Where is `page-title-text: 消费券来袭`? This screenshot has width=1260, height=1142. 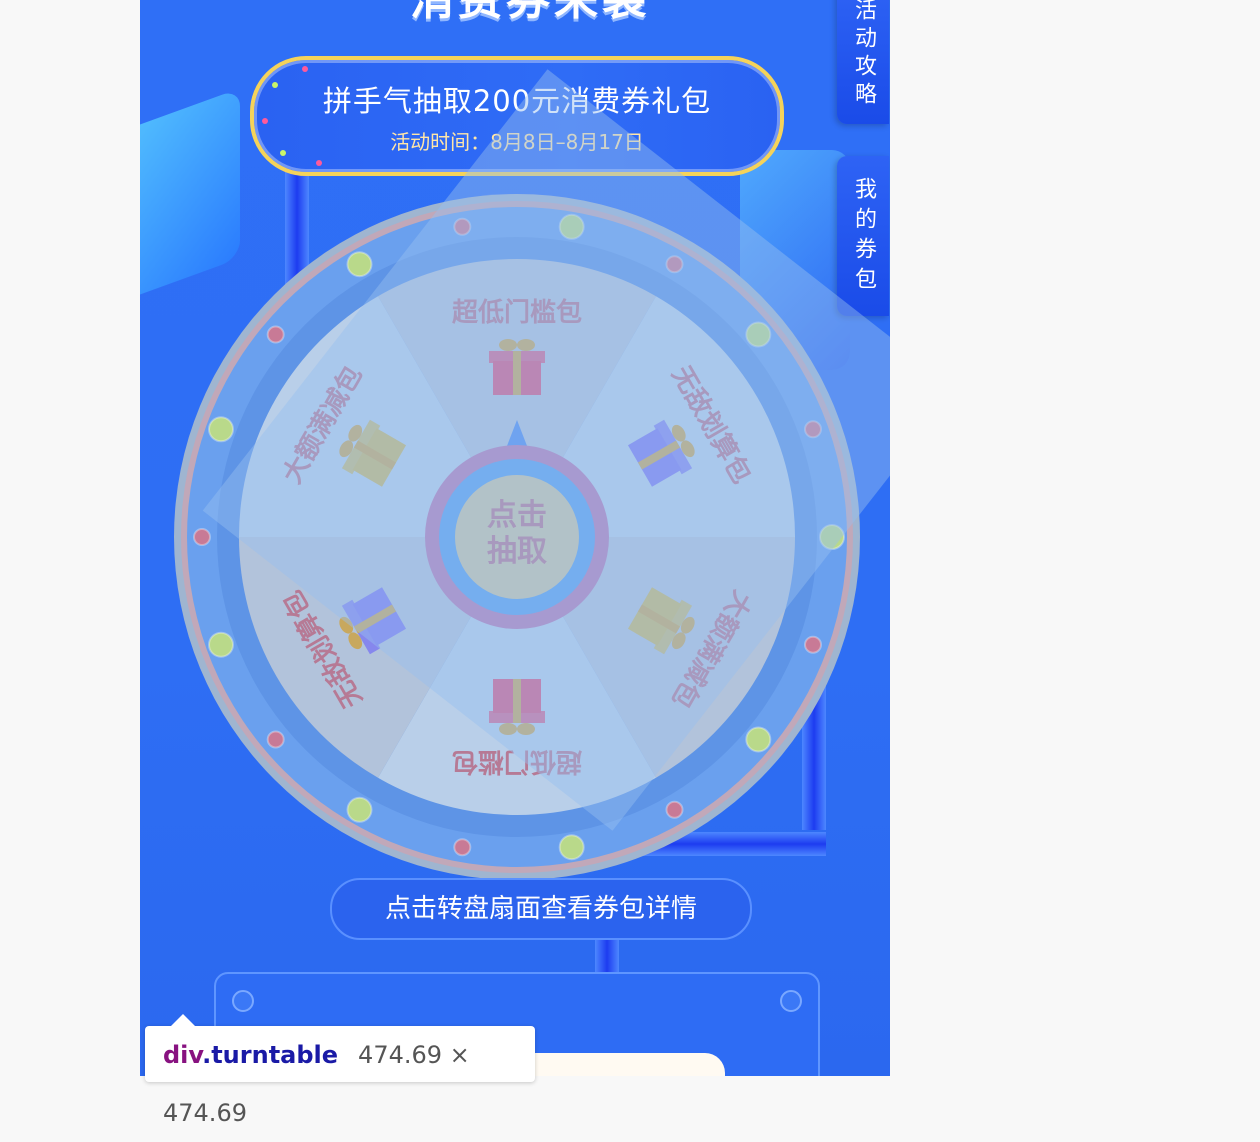
page-title-text: 消费券来袭 is located at coordinates (530, 12).